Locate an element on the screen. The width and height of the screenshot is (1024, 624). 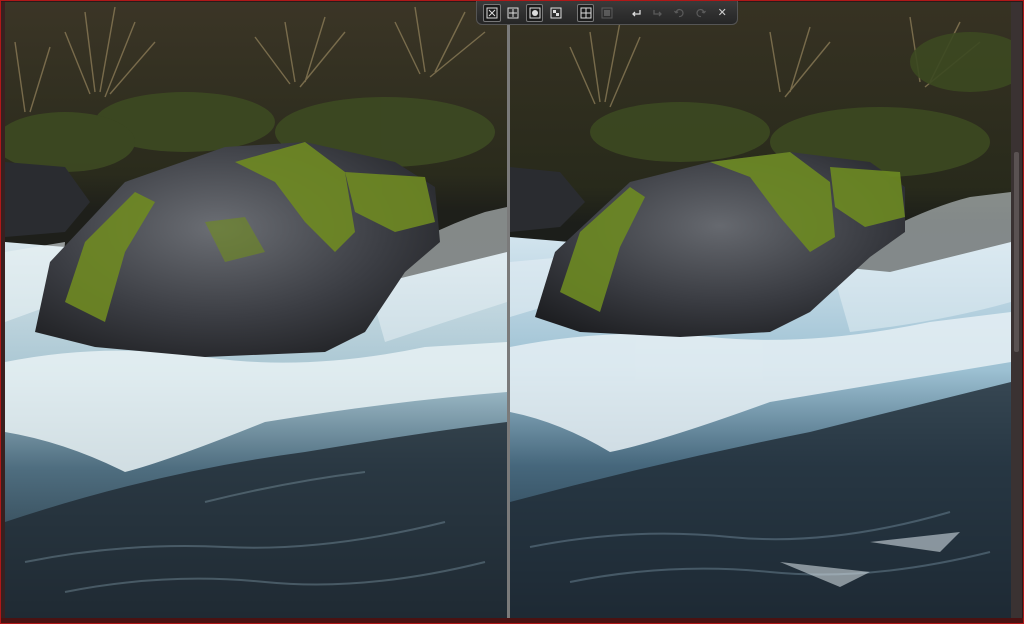
undo-button is located at coordinates (679, 13).